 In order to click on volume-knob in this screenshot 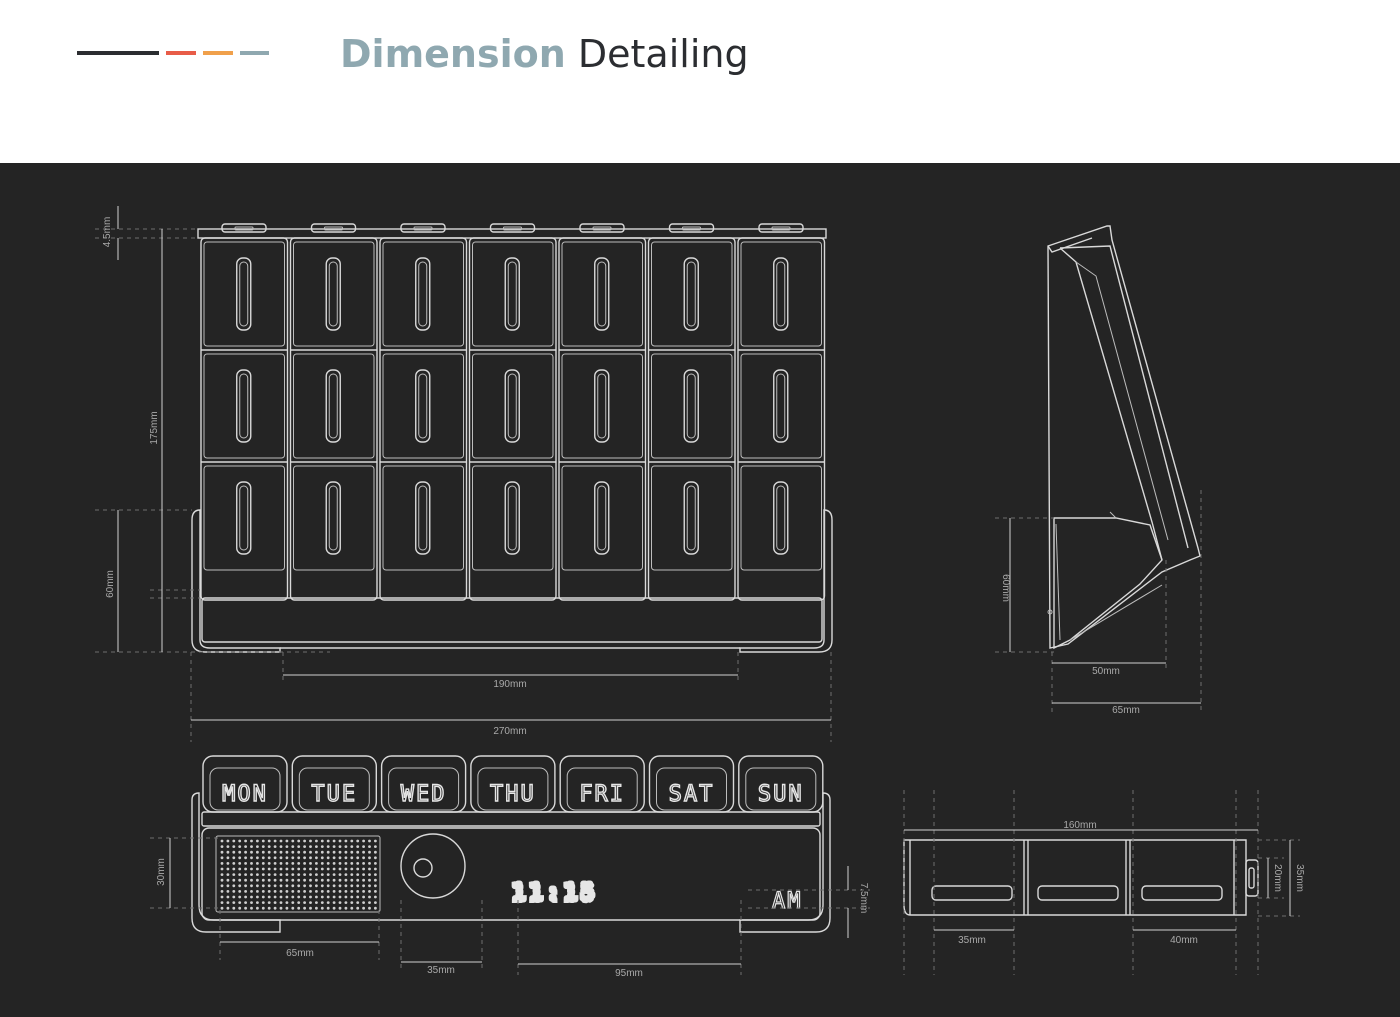, I will do `click(433, 866)`.